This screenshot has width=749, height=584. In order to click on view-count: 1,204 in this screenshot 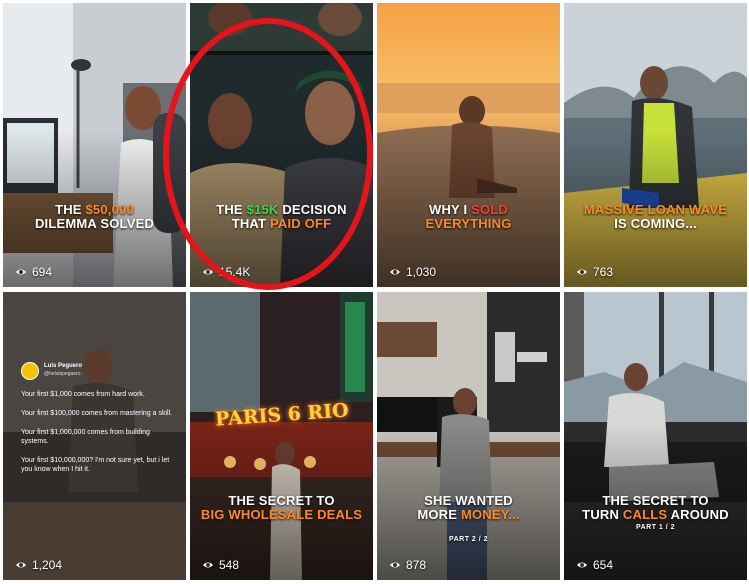, I will do `click(39, 565)`.